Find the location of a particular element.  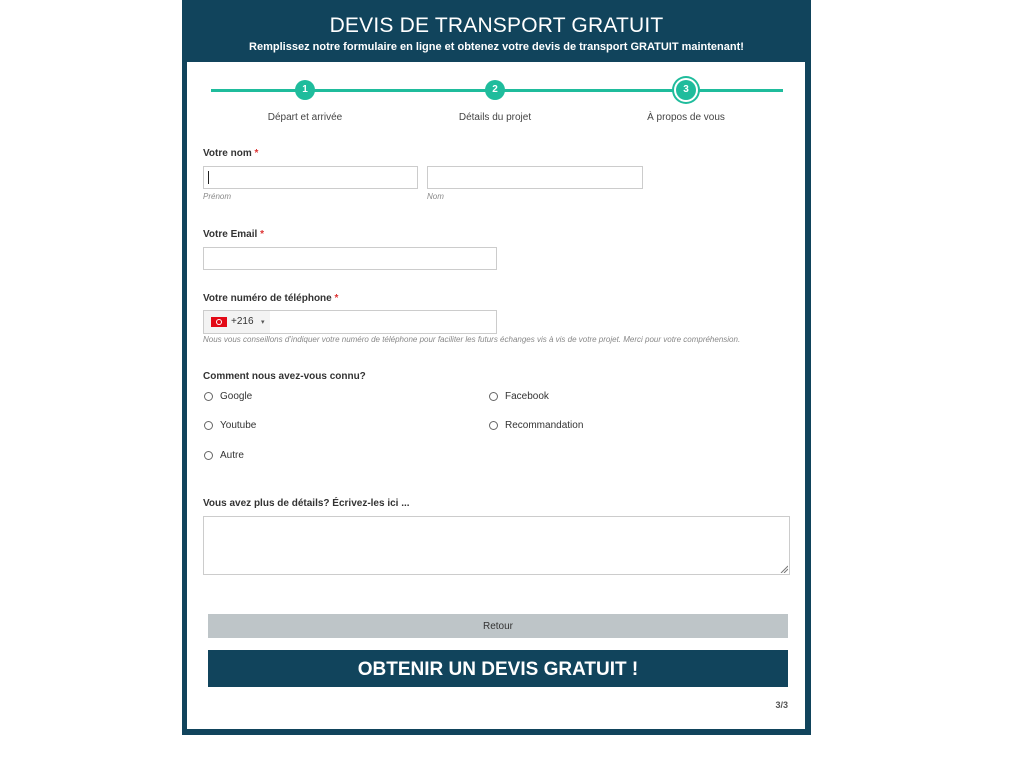

step-2-label: Détails du projet is located at coordinates (495, 117).